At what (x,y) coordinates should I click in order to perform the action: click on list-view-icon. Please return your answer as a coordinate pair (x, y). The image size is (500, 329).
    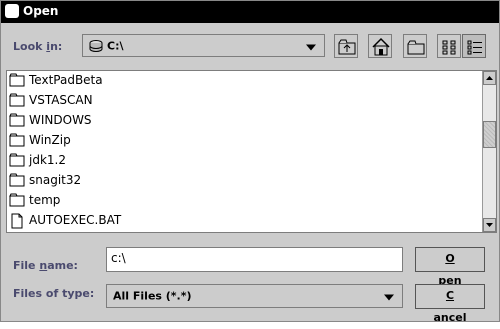
    Looking at the image, I should click on (449, 47).